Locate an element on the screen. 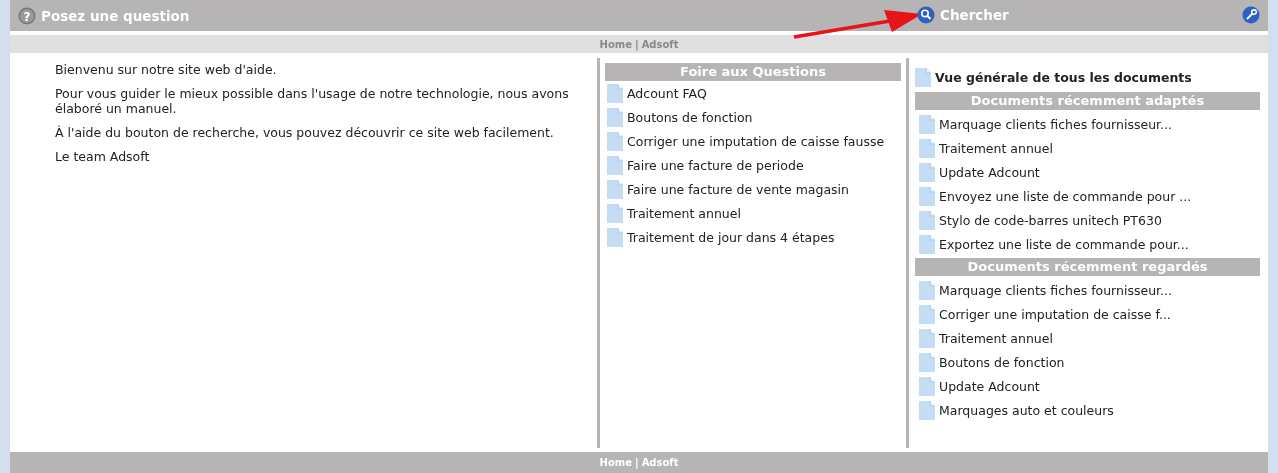  document-link: Marquages auto et couleurs is located at coordinates (1087, 410).